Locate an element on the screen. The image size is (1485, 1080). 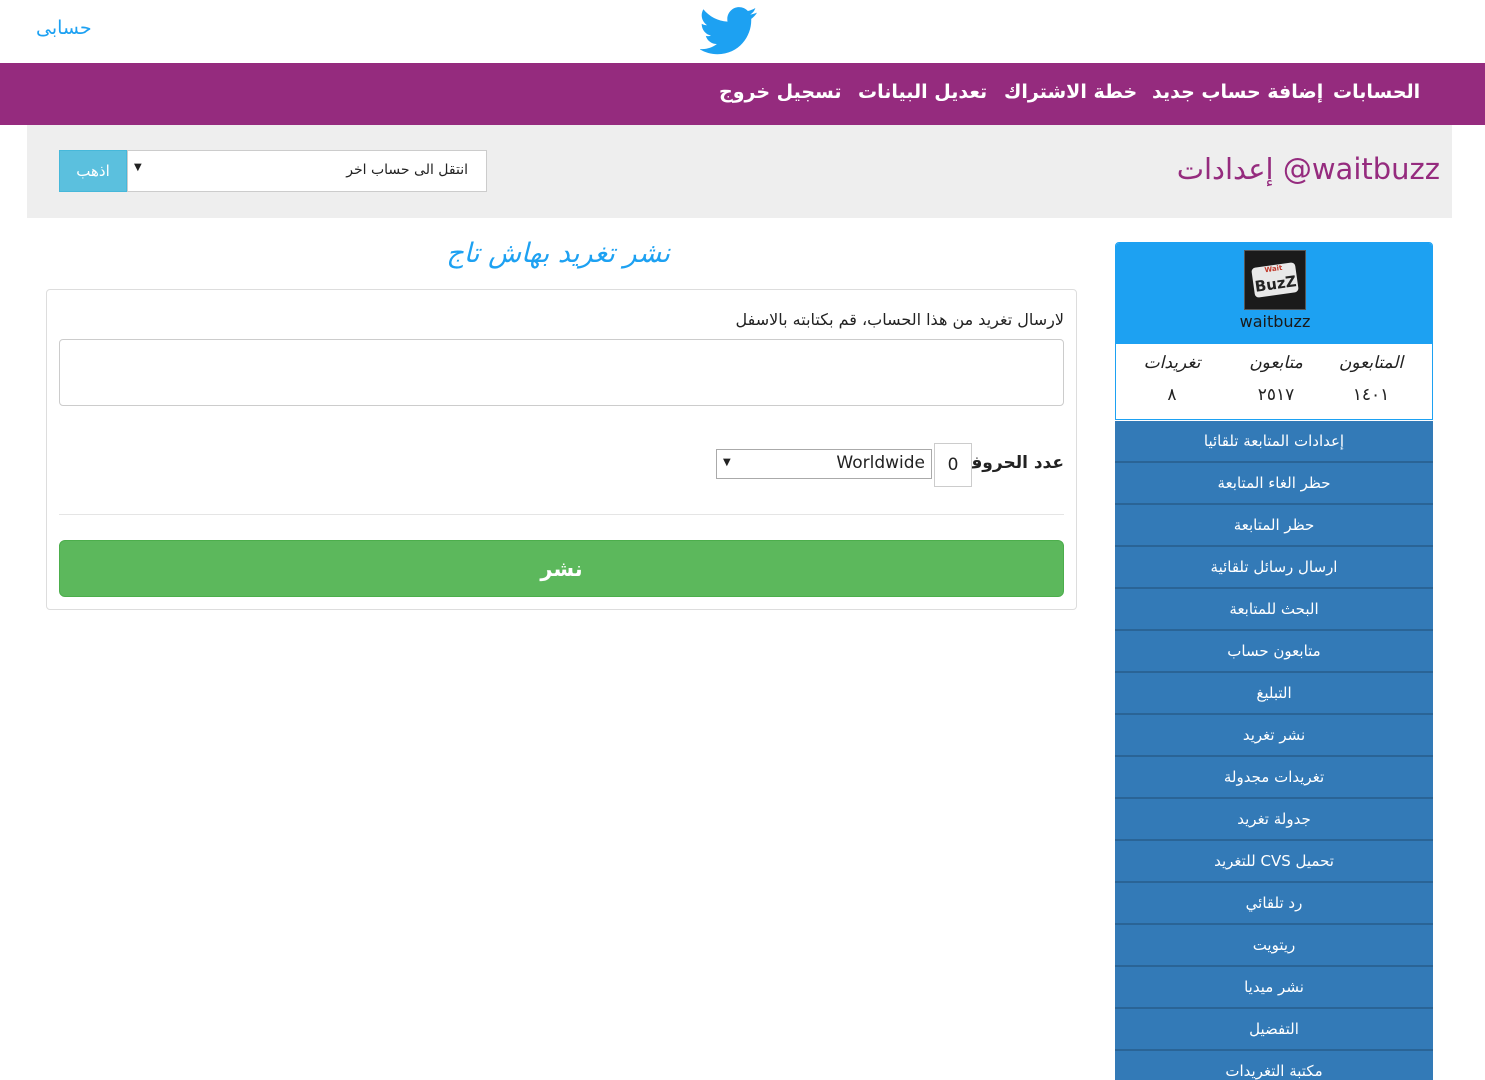
avatar: Wait BuzZ is located at coordinates (1275, 280).